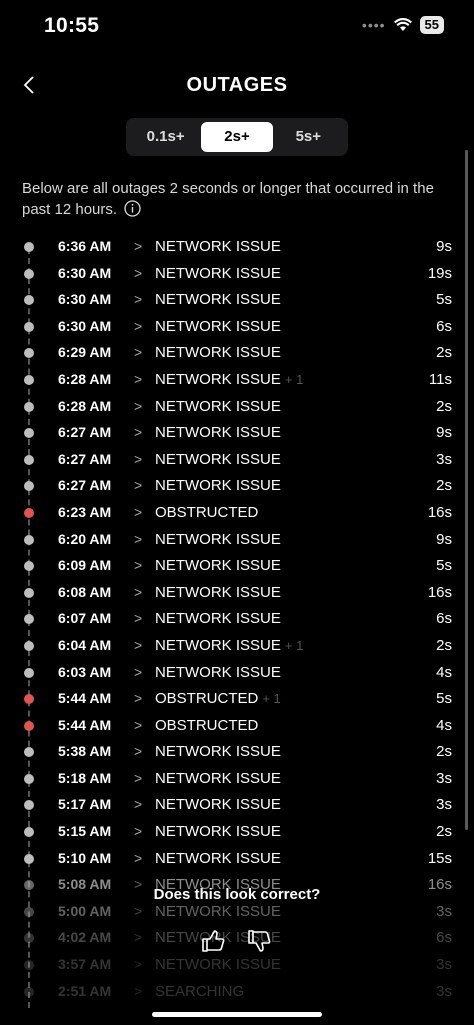  I want to click on outage-duration: 9s, so click(444, 539).